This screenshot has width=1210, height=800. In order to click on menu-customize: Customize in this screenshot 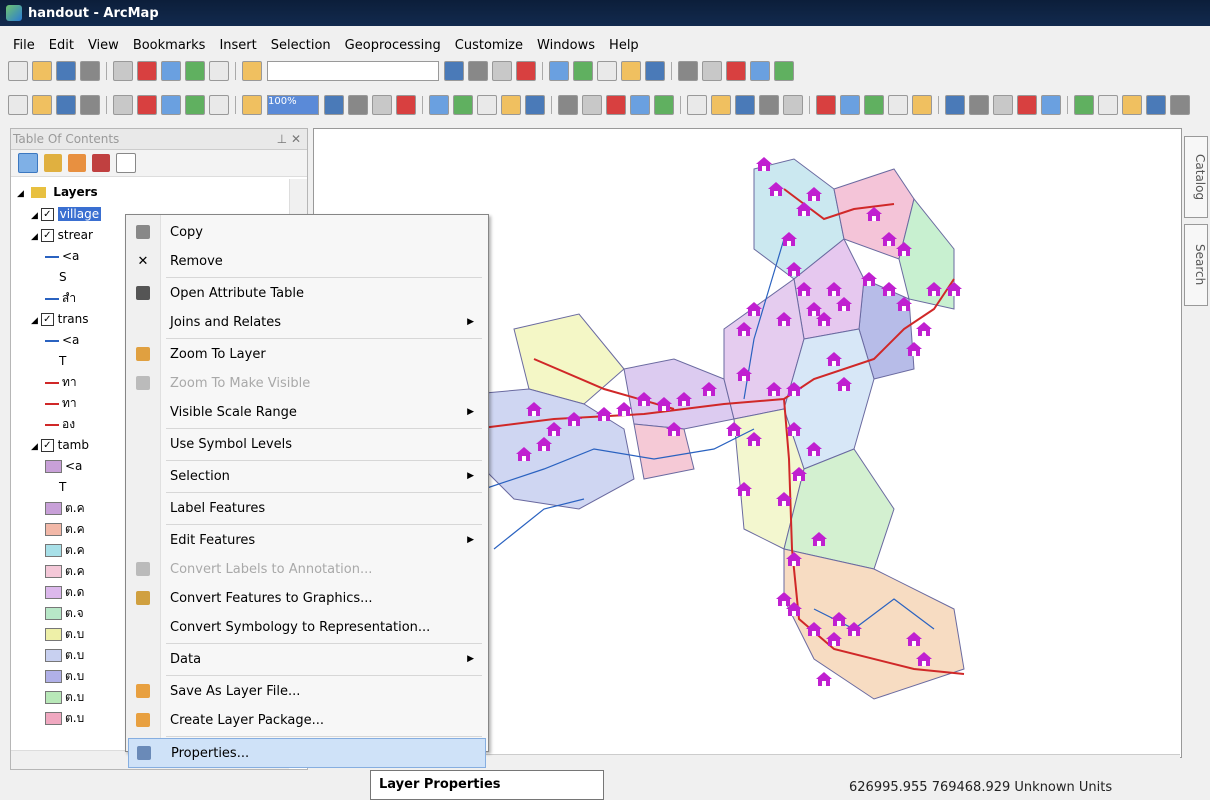, I will do `click(489, 45)`.